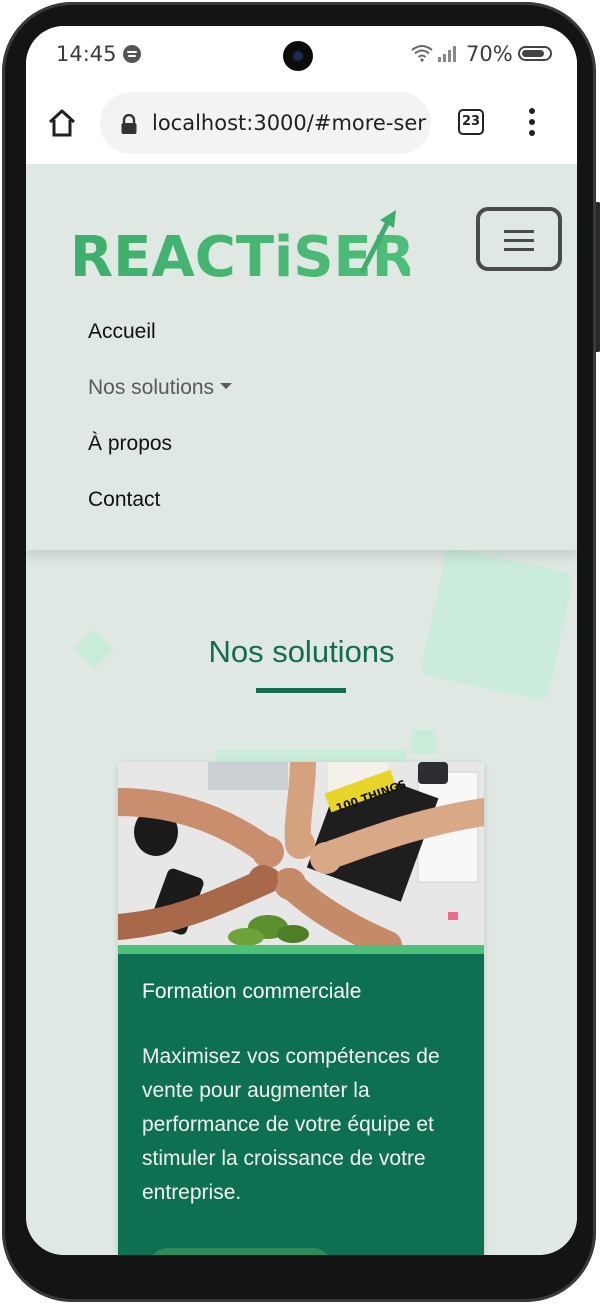  I want to click on lock-icon, so click(129, 123).